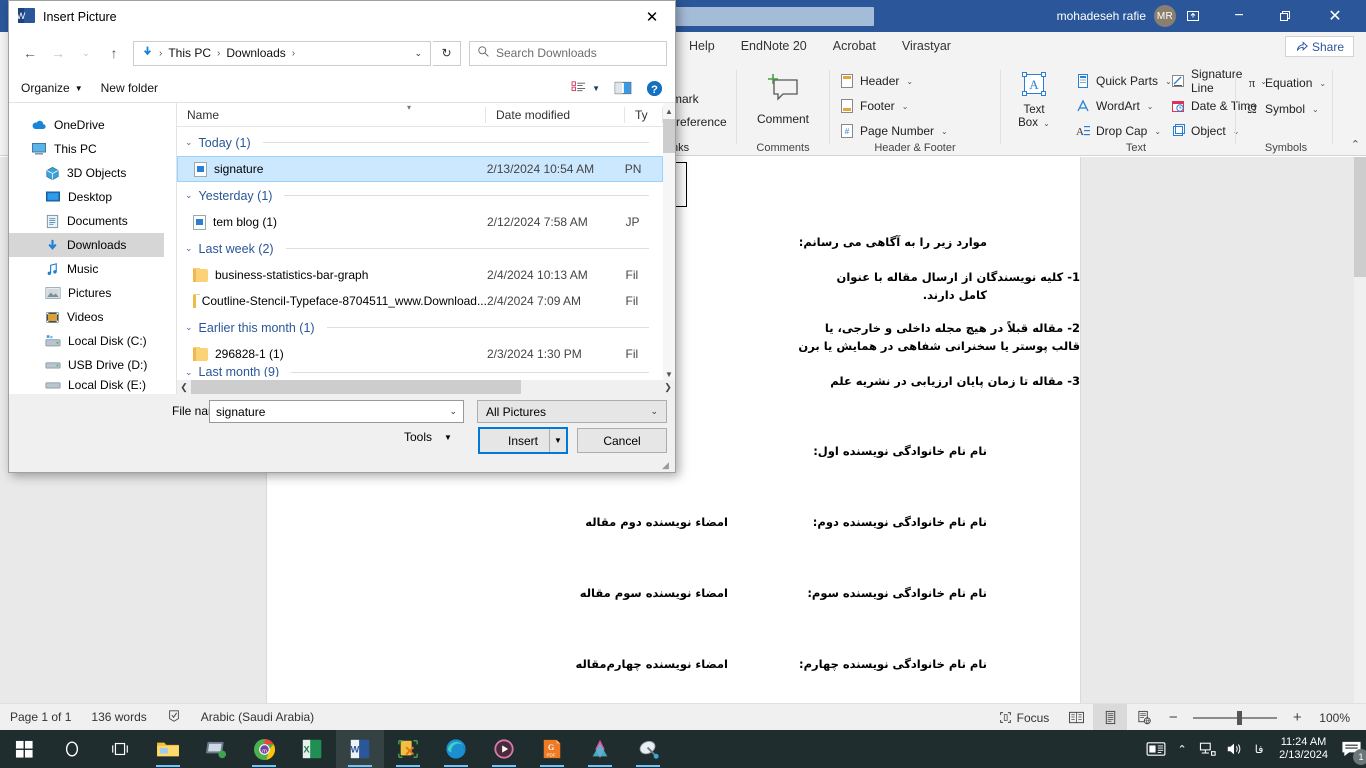  What do you see at coordinates (86, 269) in the screenshot?
I see `navpane-item-music: Music` at bounding box center [86, 269].